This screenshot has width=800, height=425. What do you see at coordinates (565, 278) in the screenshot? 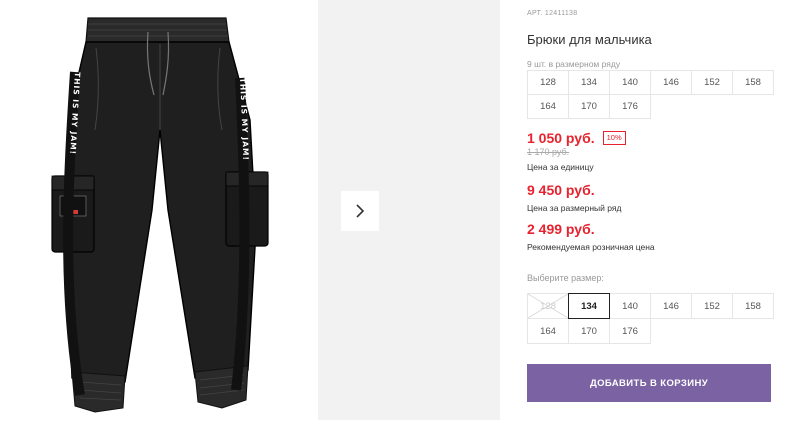
I see `choose-size-label: Выберите размер:` at bounding box center [565, 278].